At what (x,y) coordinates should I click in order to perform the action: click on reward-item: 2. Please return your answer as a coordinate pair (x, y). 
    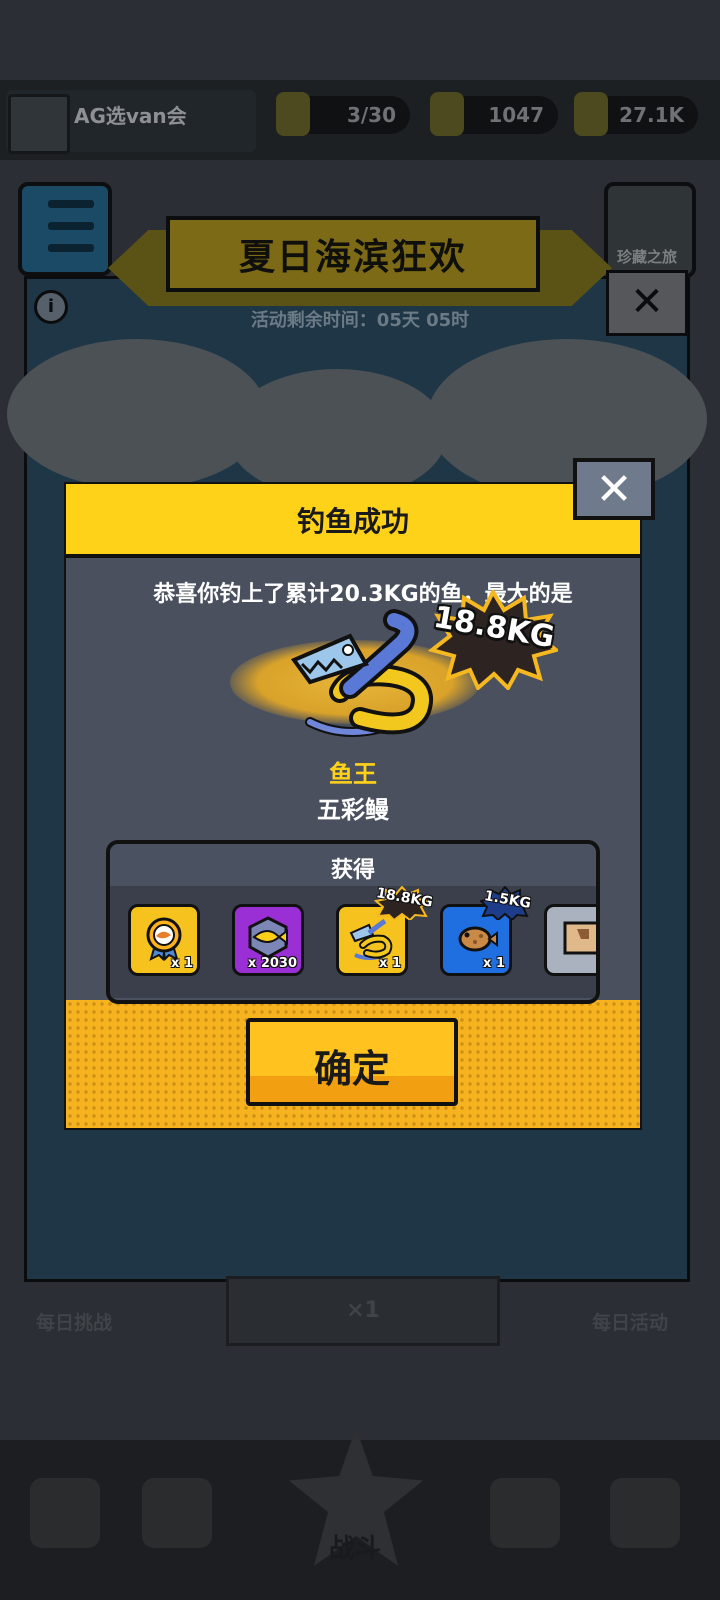
    Looking at the image, I should click on (570, 940).